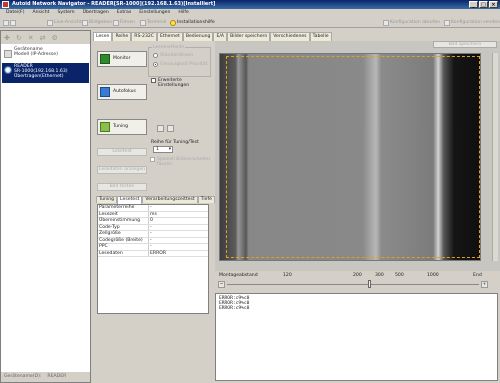  I want to click on monitor-button: Monitor, so click(122, 59).